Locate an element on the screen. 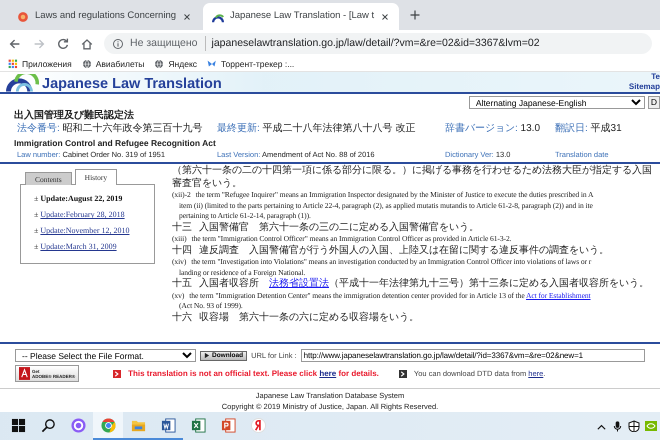  history-link: Update:March 31, 2009 is located at coordinates (78, 247).